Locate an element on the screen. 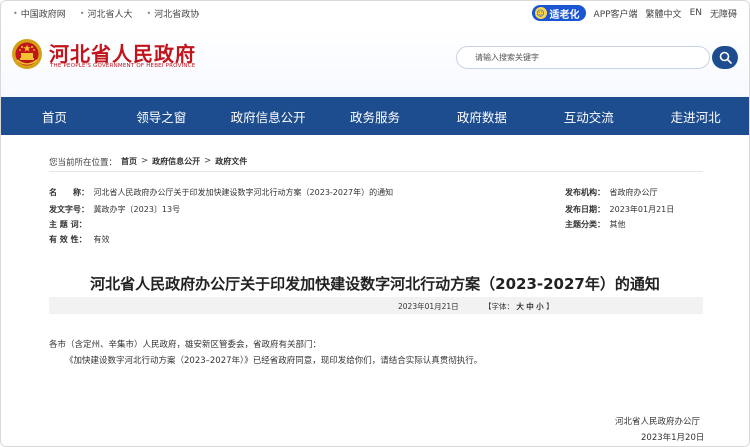  meta-date-value: 2023年01月21日 is located at coordinates (642, 209).